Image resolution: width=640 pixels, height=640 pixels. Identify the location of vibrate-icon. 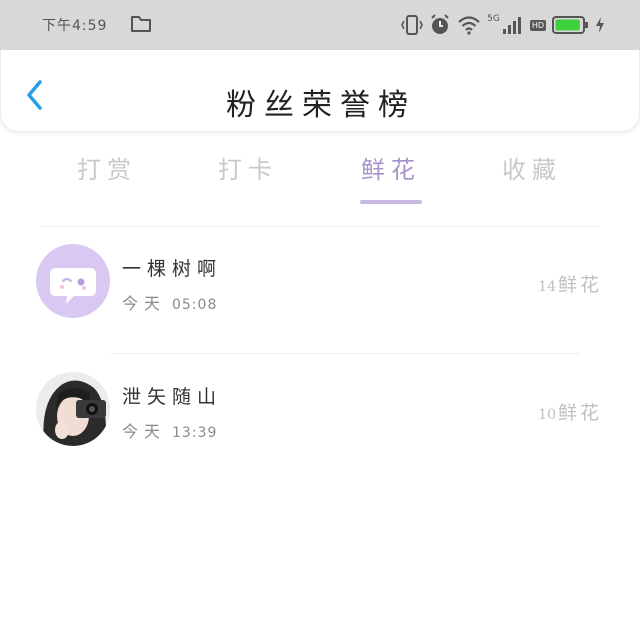
(412, 25).